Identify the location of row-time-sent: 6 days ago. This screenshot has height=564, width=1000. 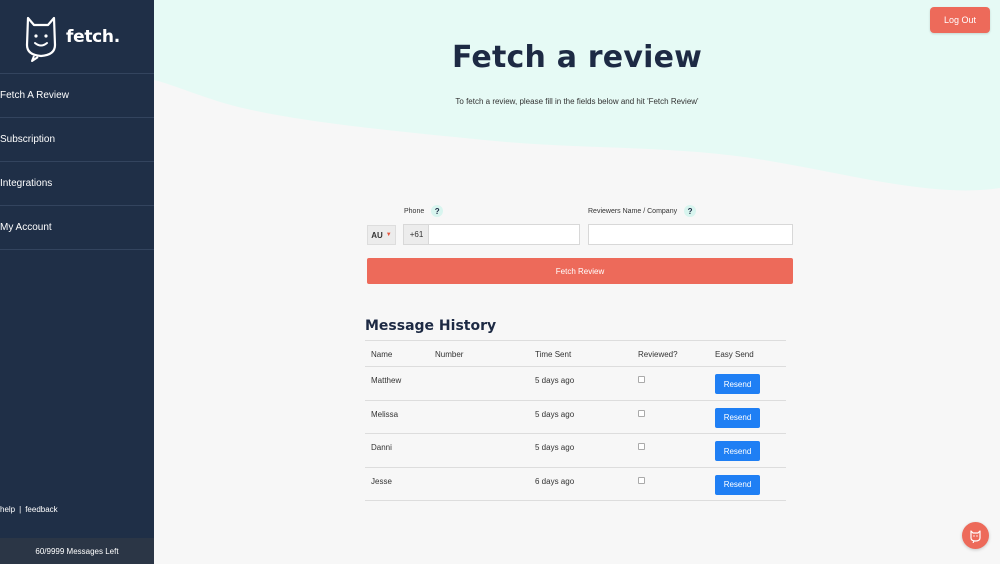
(555, 481).